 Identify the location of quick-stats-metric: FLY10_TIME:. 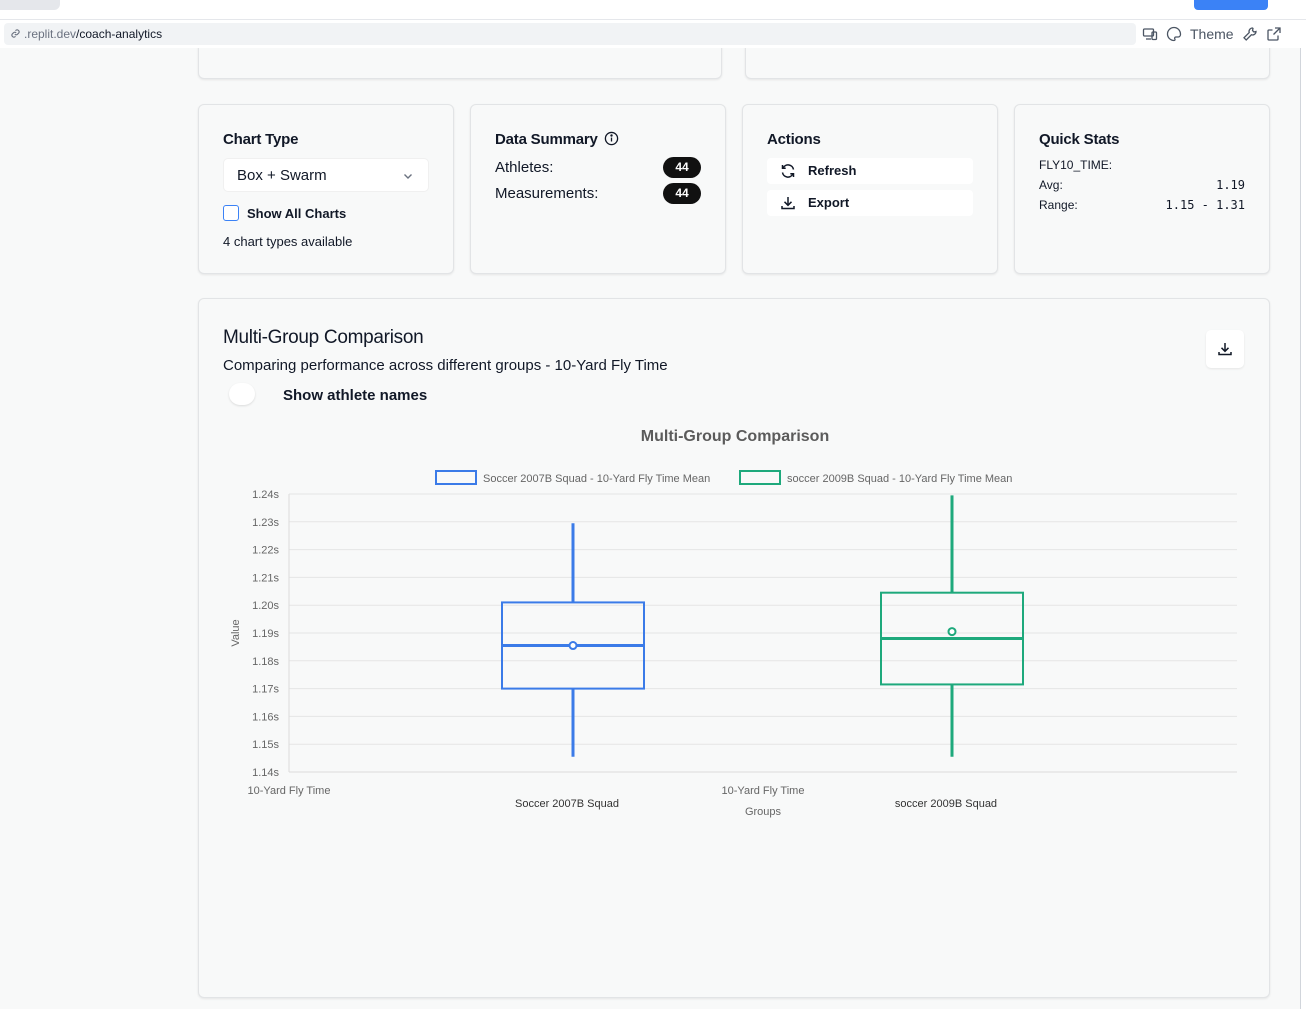
(1076, 165).